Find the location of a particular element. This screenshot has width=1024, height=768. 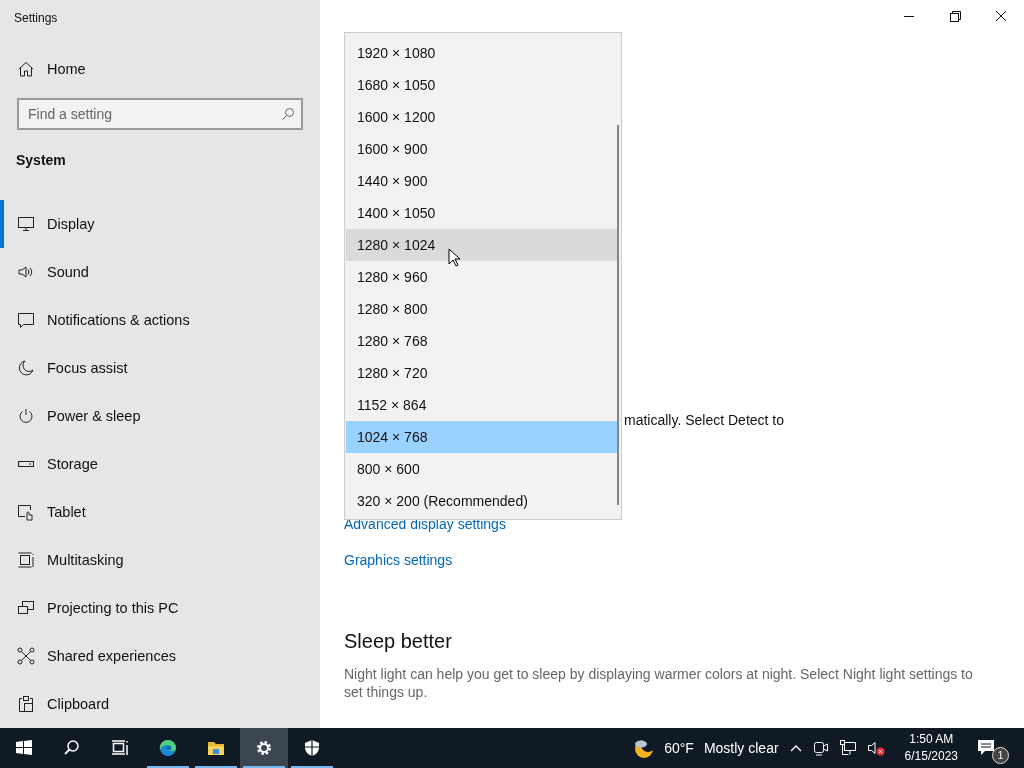

search-icon is located at coordinates (288, 113).